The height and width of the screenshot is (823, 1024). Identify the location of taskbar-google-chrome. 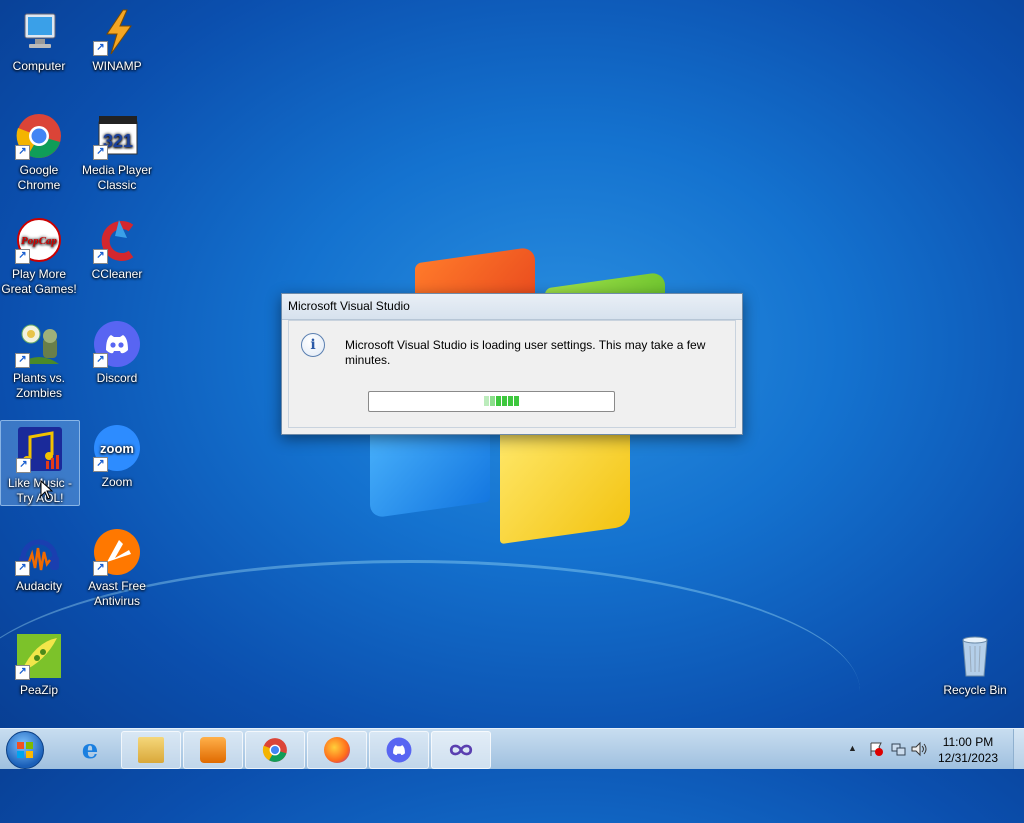
(275, 750).